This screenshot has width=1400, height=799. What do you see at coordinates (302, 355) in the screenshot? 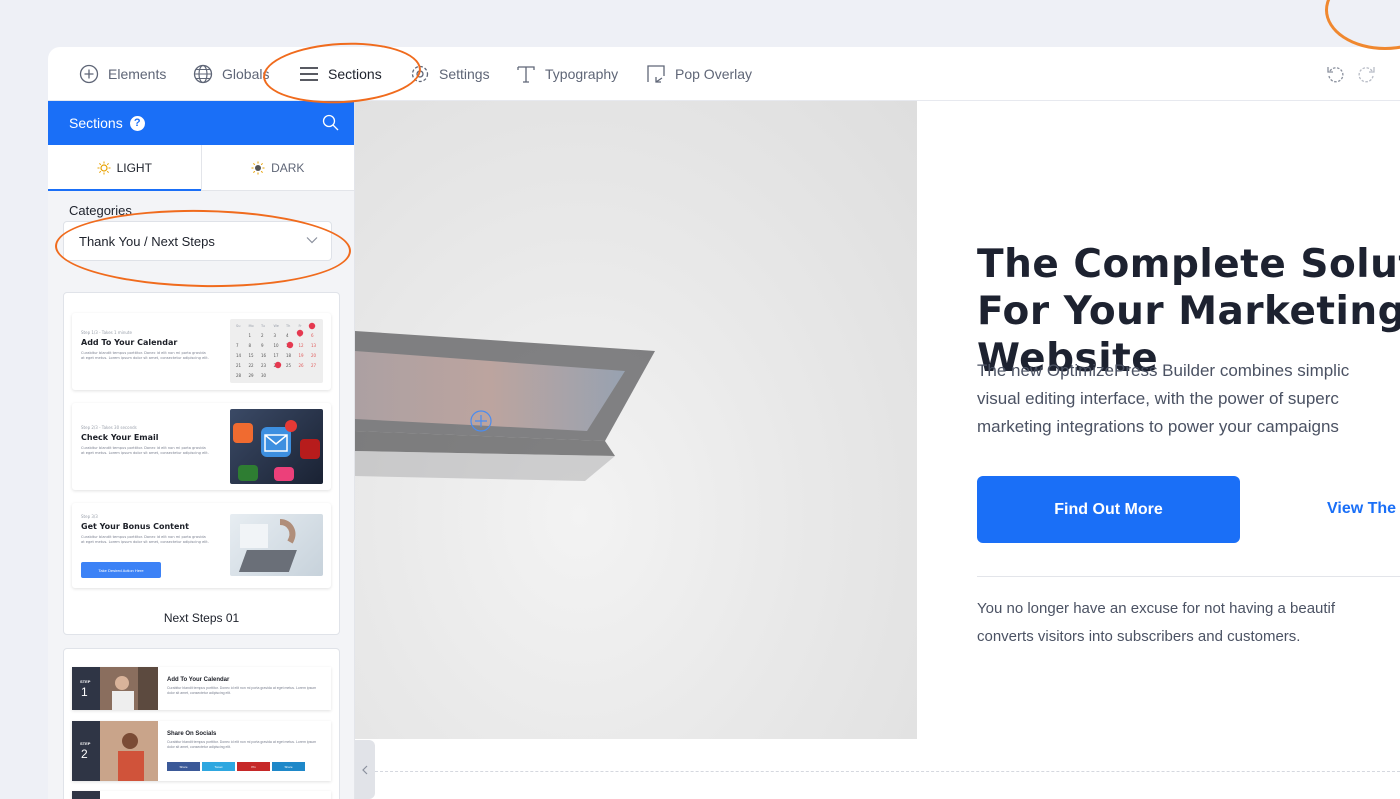
I see `calendar-date: 19` at bounding box center [302, 355].